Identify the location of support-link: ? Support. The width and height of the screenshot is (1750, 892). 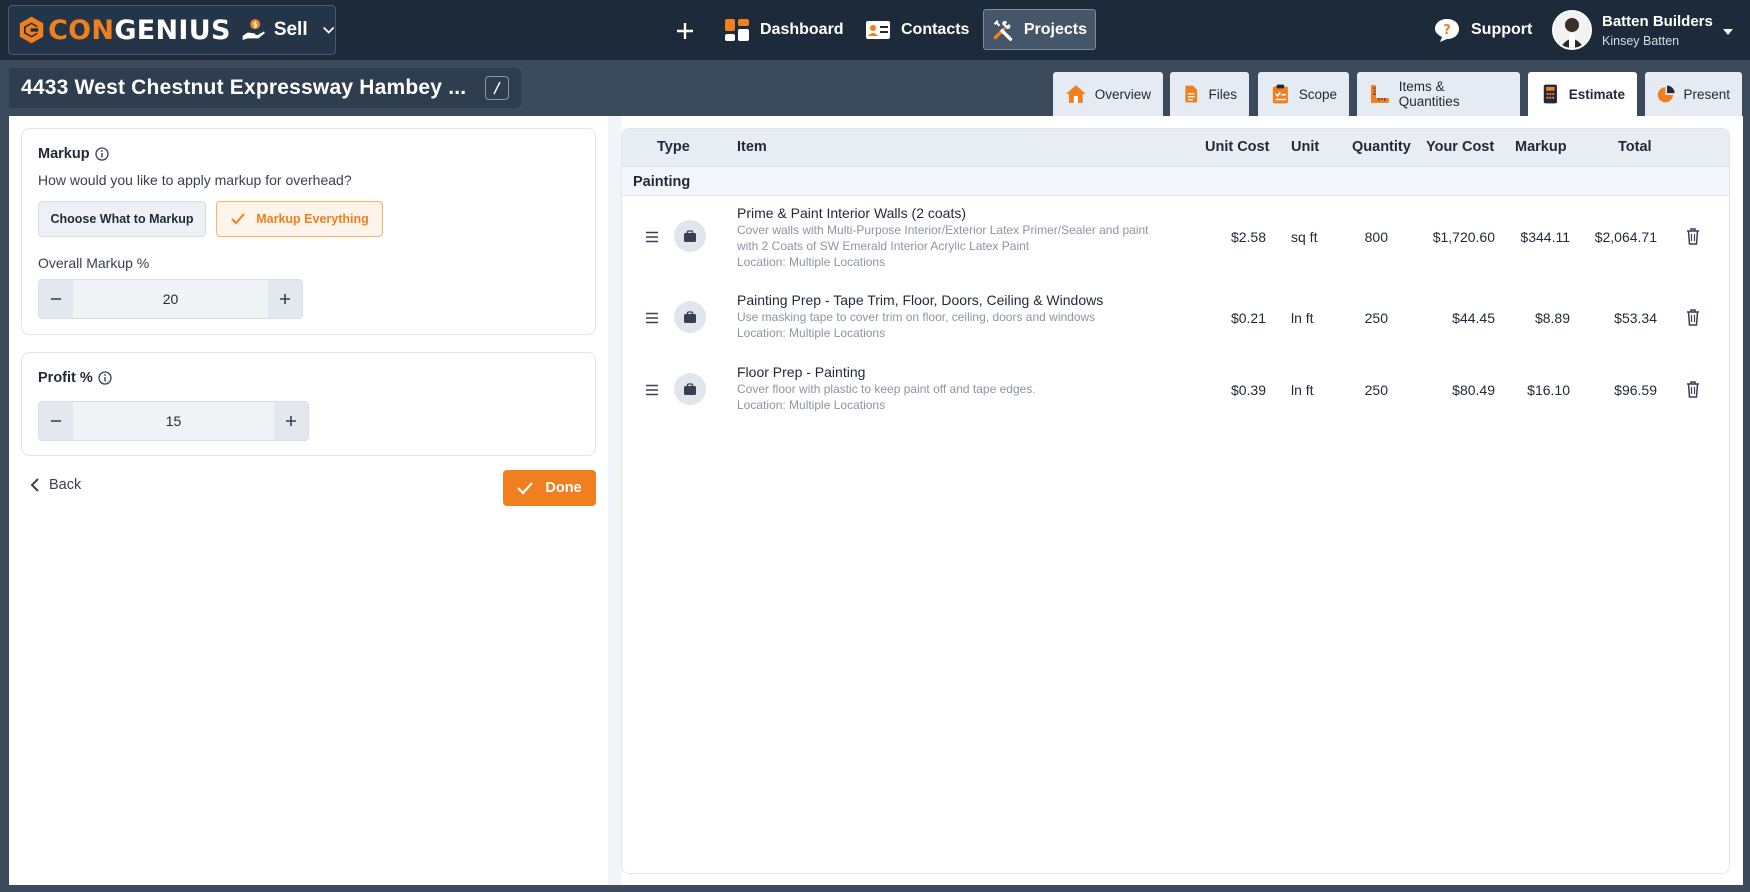
(1482, 30).